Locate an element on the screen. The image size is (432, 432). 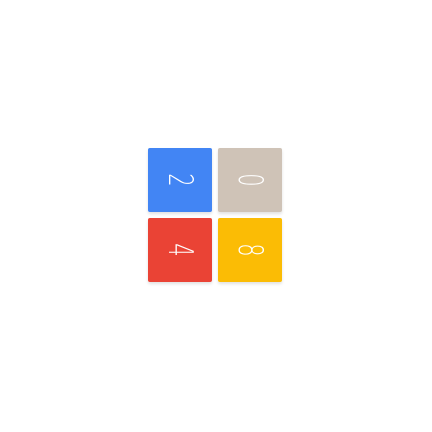
tile-digit: 8 is located at coordinates (249, 250).